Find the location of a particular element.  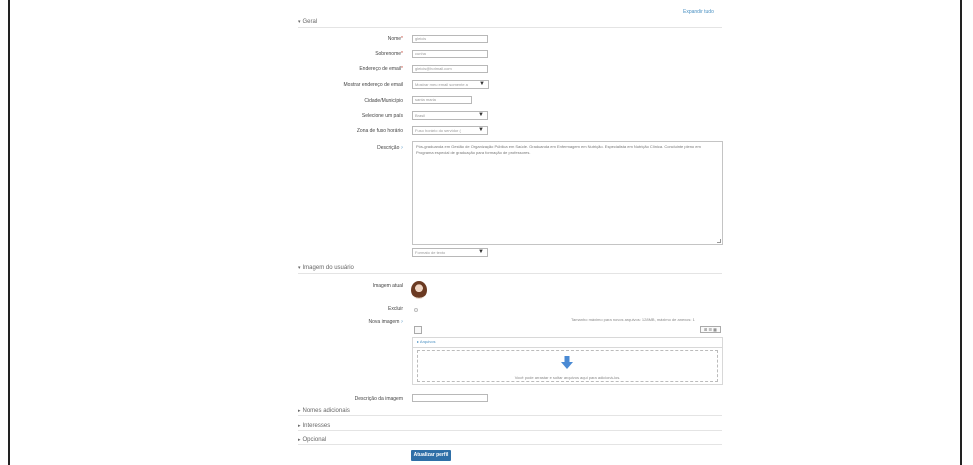

resize-handle-icon is located at coordinates (719, 241).